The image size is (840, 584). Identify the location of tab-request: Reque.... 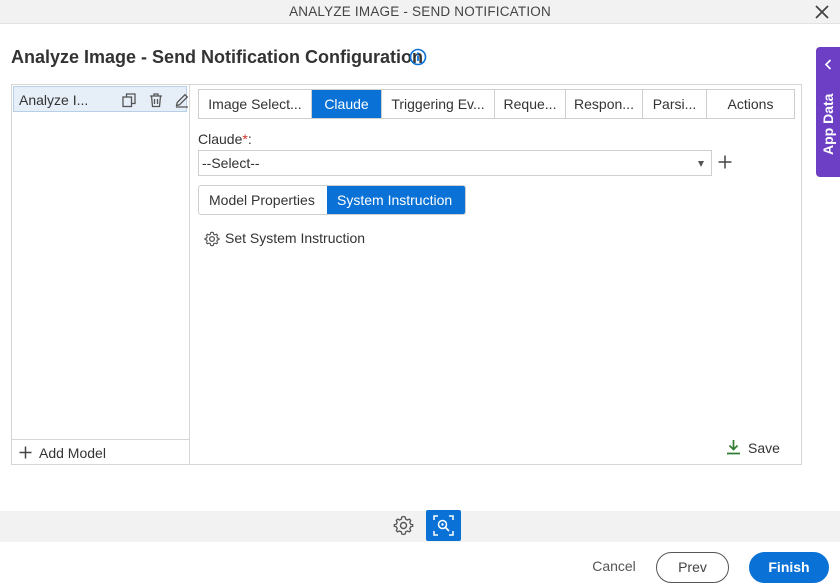
(530, 104).